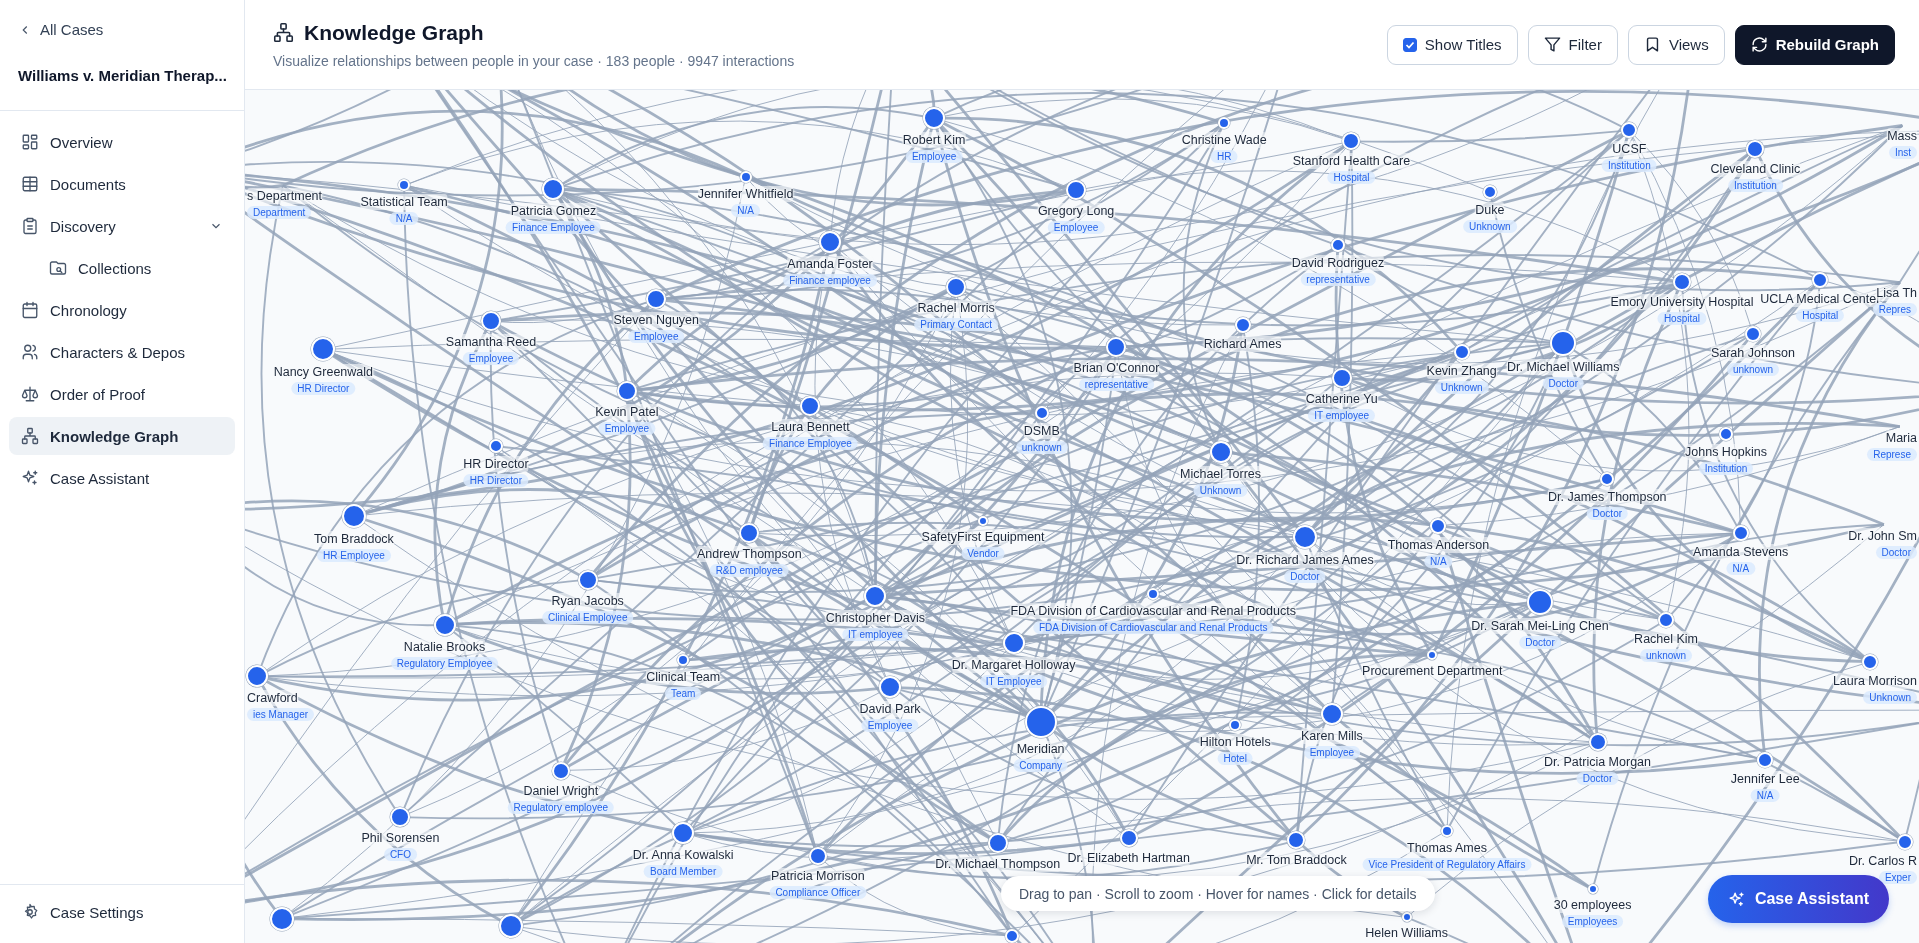 The height and width of the screenshot is (943, 1919). I want to click on nav-item: Chronology, so click(122, 310).